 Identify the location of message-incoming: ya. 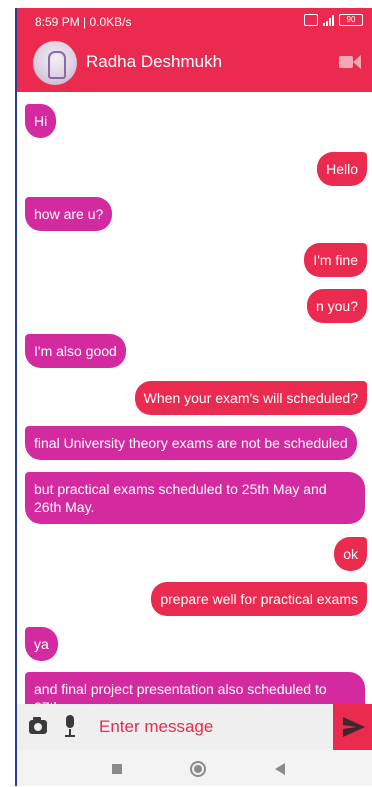
(41, 644).